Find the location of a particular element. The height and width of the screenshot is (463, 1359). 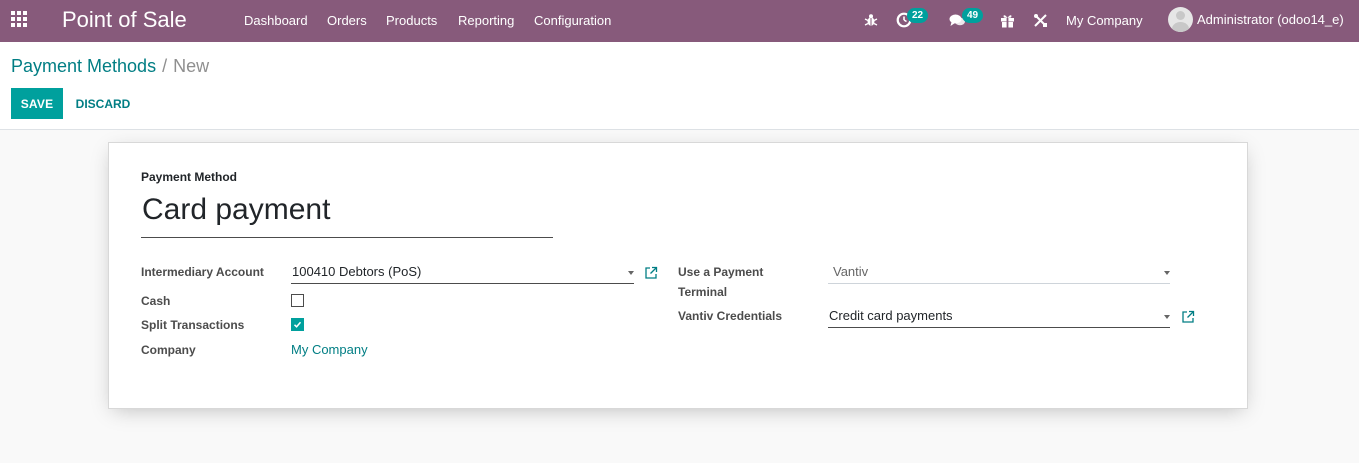

app-title: Point of Sale is located at coordinates (124, 20).